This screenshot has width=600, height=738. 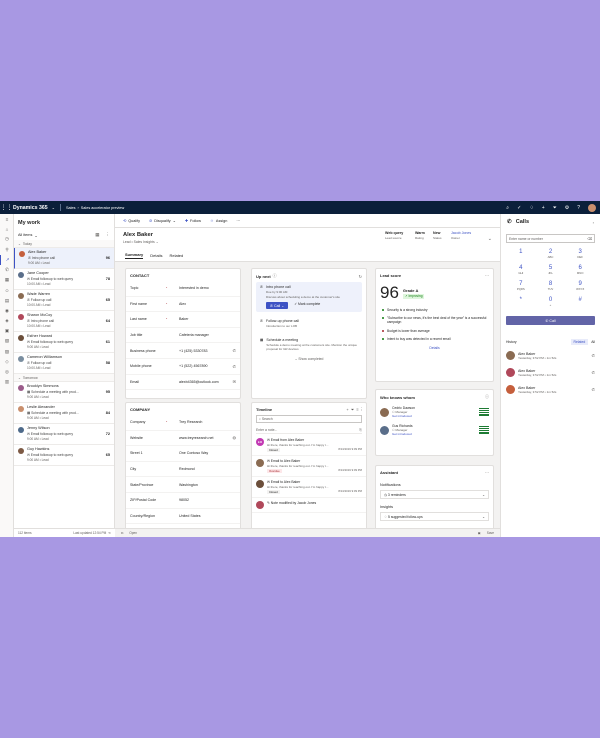 What do you see at coordinates (357, 409) in the screenshot?
I see `list-icon: ≡` at bounding box center [357, 409].